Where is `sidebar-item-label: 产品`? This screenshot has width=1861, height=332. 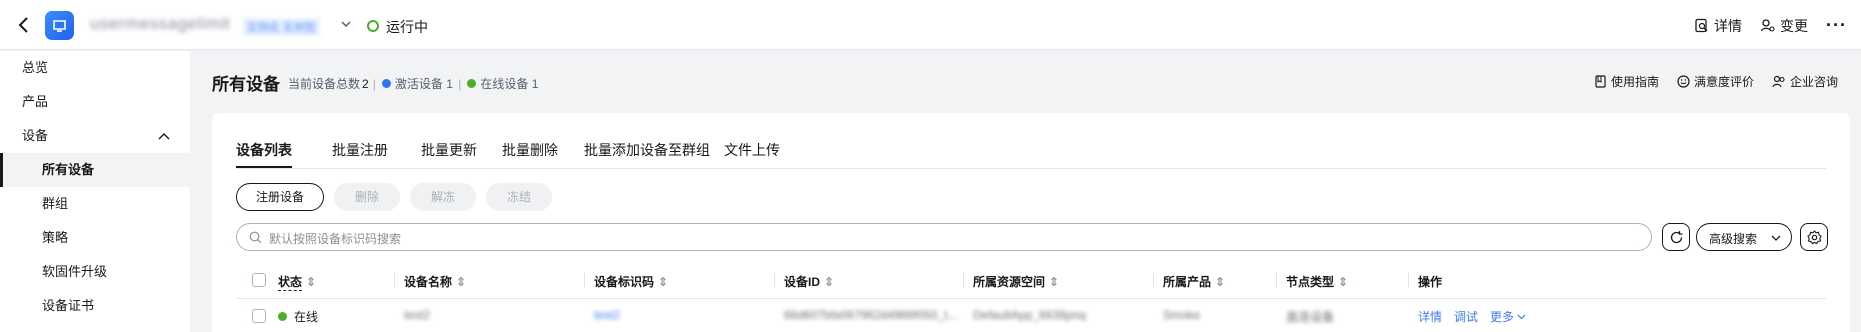 sidebar-item-label: 产品 is located at coordinates (35, 101).